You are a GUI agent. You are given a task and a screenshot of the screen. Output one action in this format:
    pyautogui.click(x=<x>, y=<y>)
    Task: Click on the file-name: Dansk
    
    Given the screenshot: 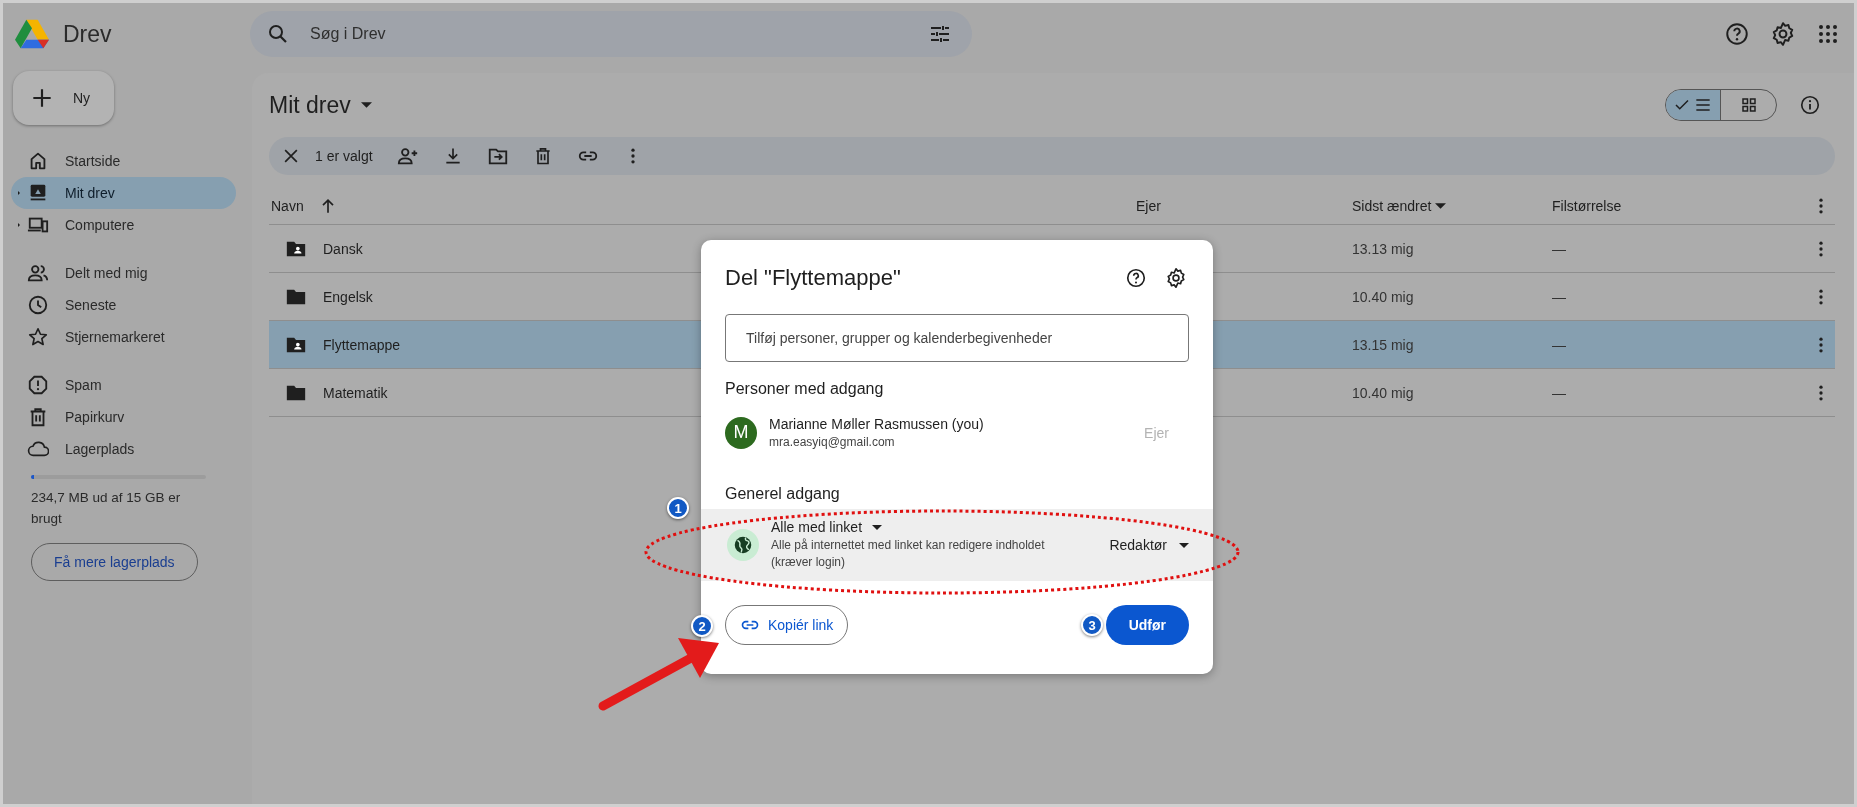 What is the action you would take?
    pyautogui.click(x=343, y=248)
    